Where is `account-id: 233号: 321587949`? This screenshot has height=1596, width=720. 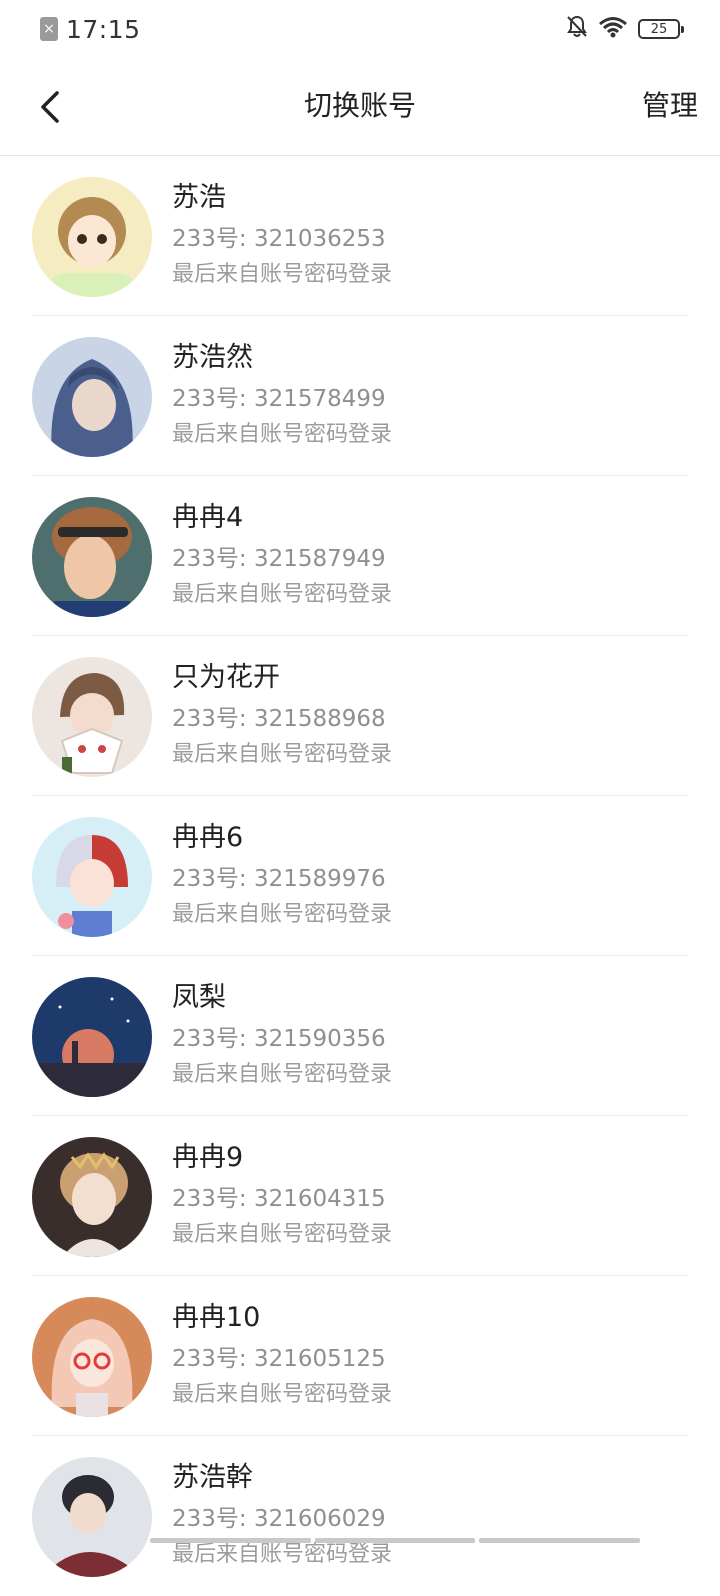
account-id: 233号: 321587949 is located at coordinates (279, 559).